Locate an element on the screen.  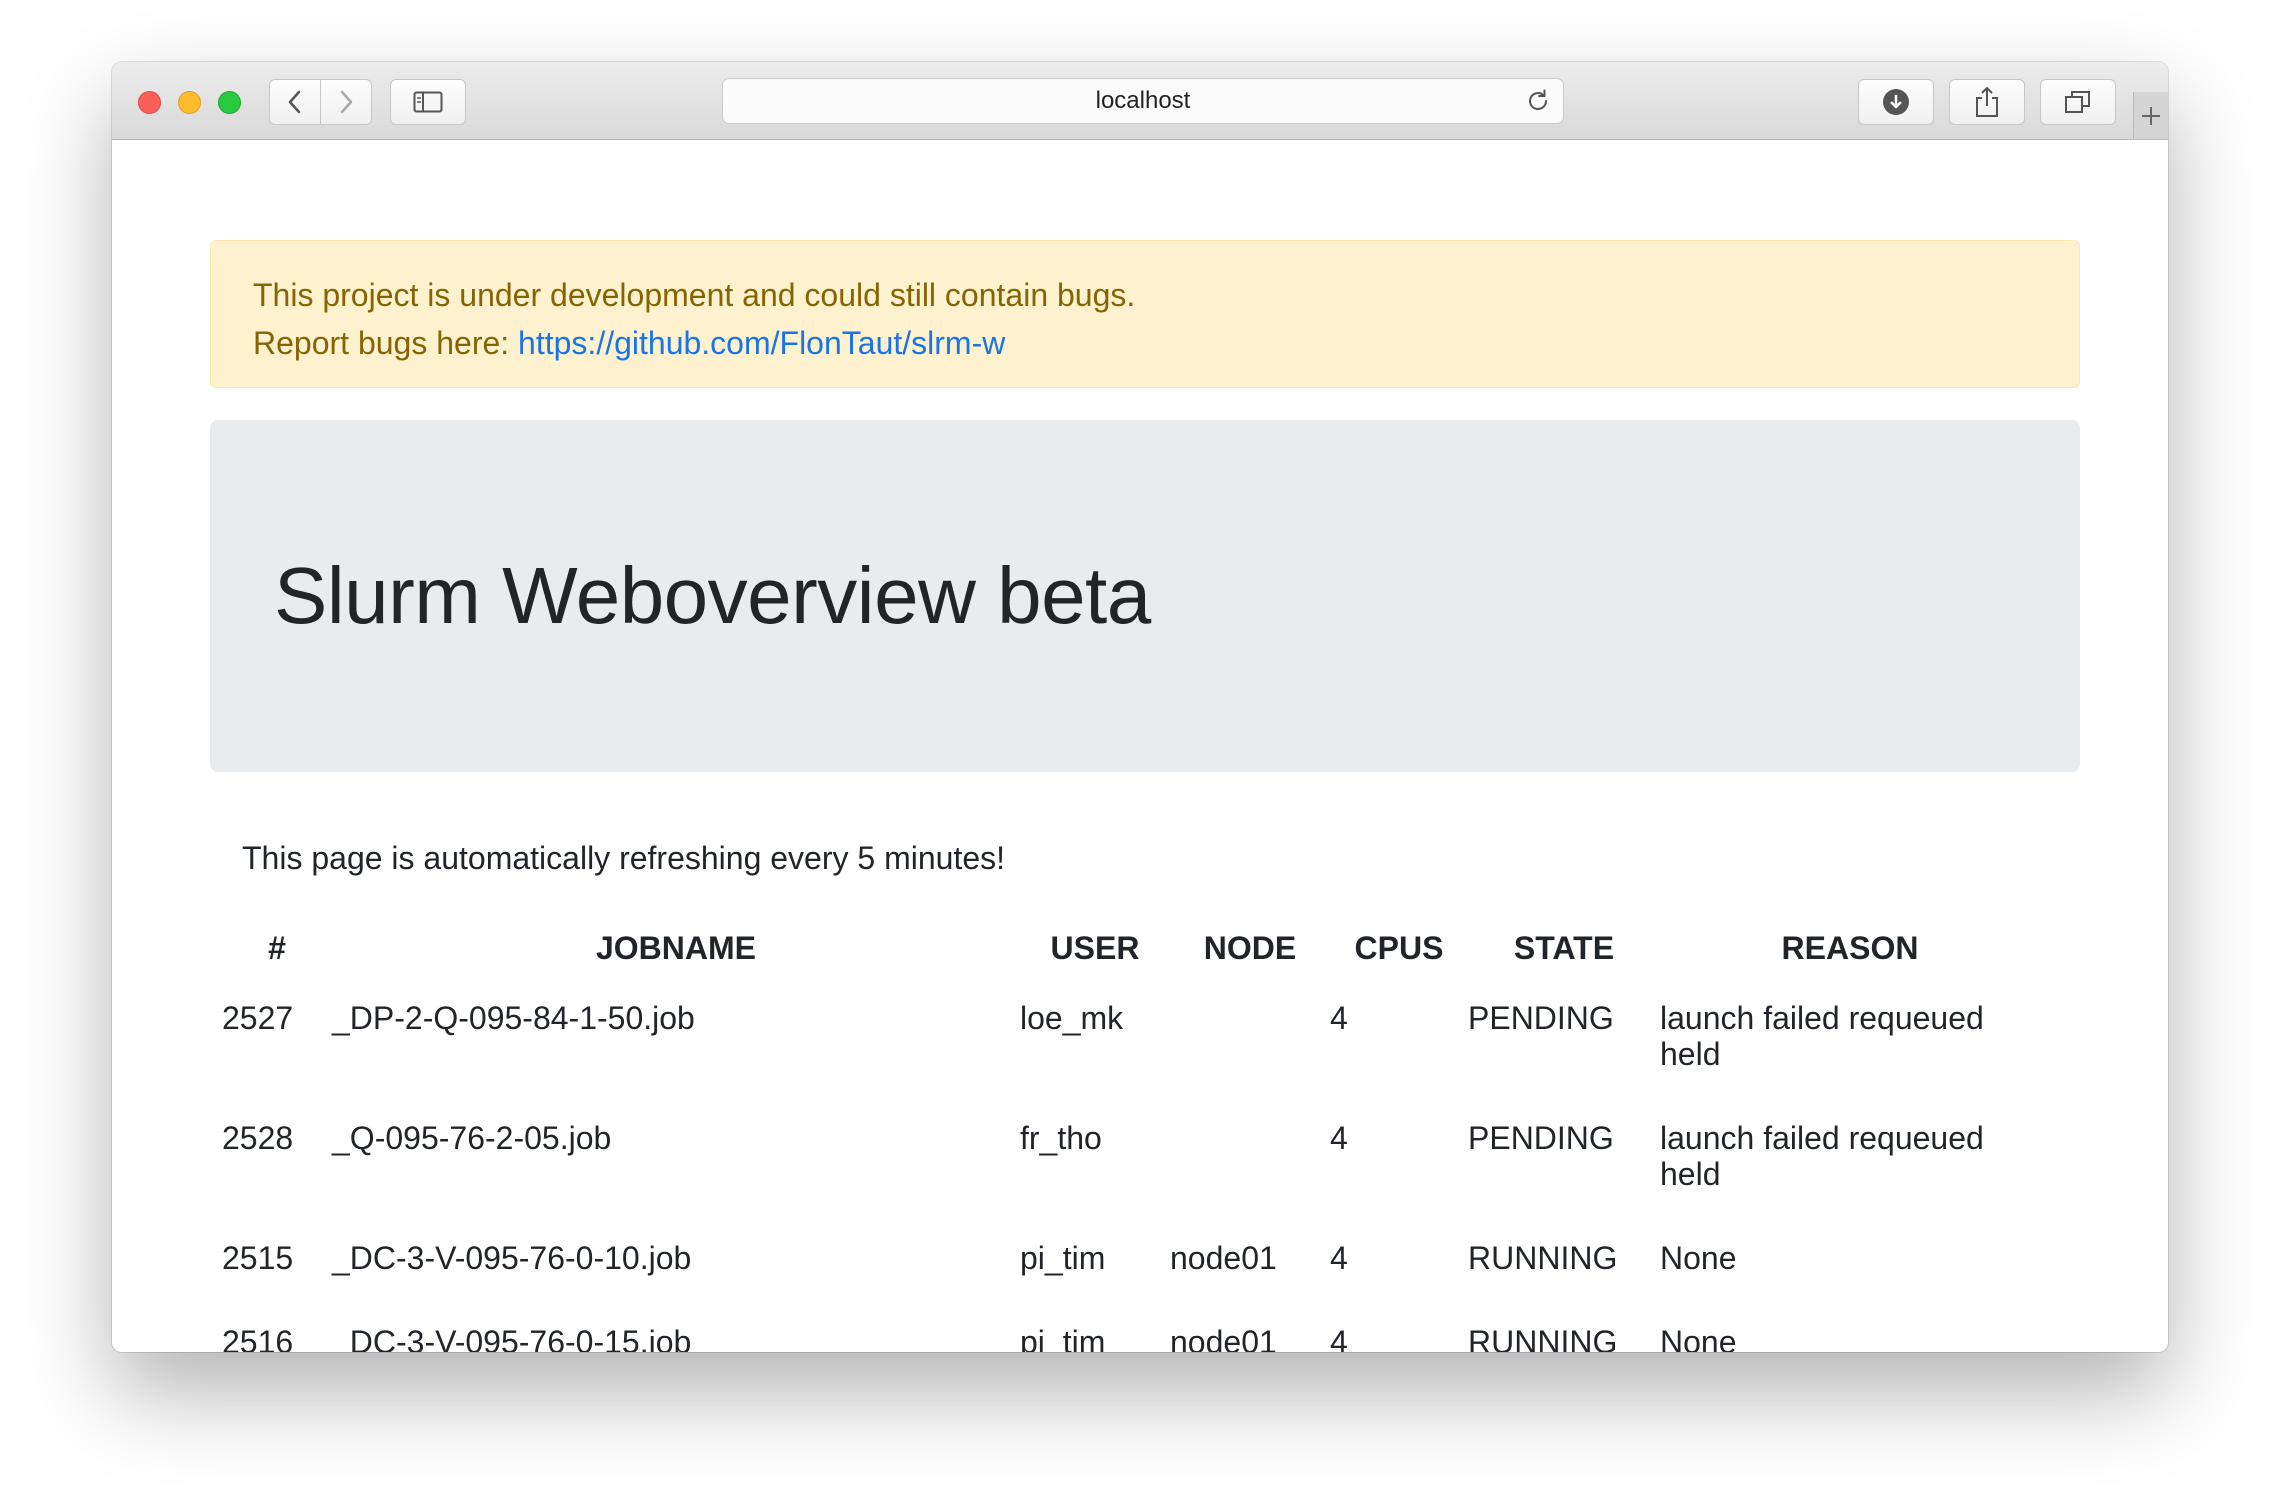
browser-toolbar: localhost is located at coordinates (1140, 101).